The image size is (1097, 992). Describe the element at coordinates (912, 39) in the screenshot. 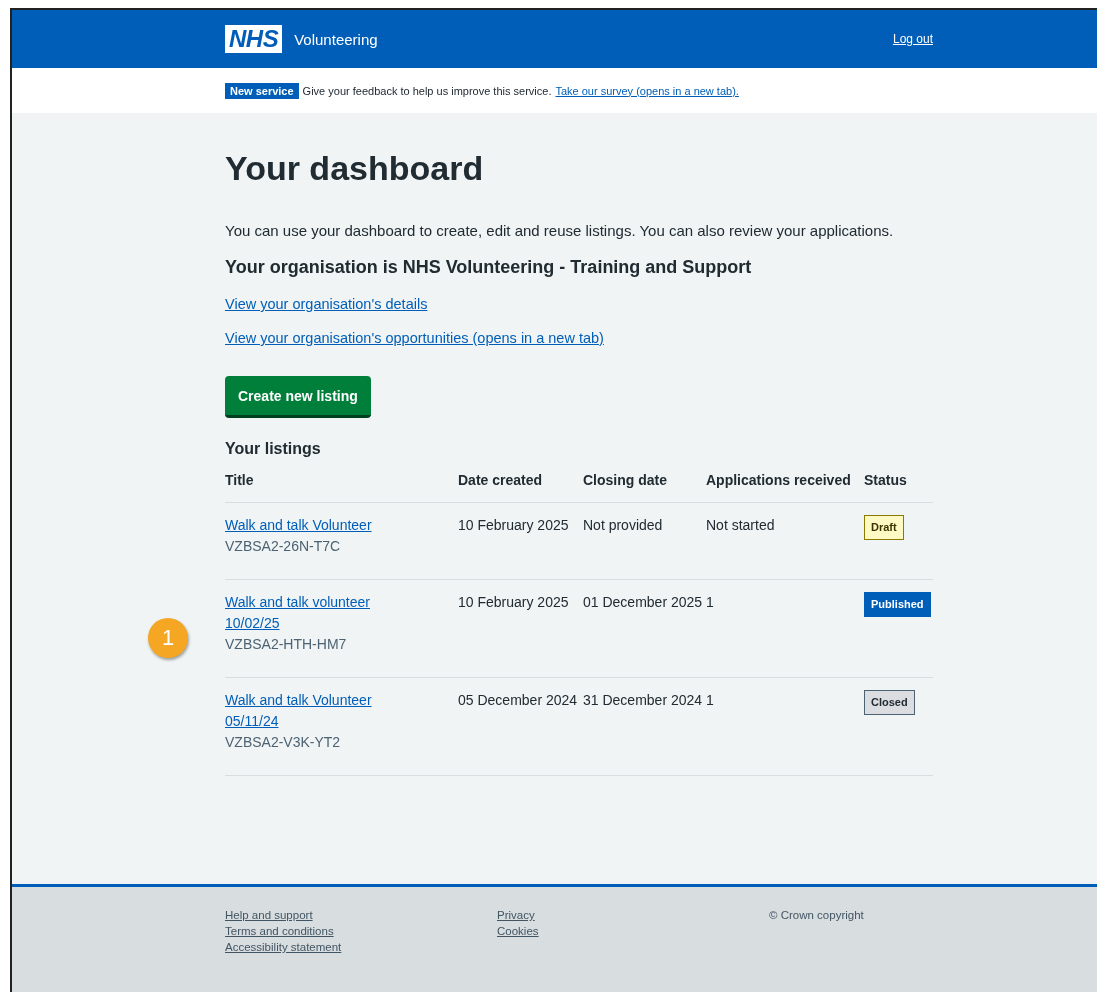

I see `logout-link: Log out` at that location.